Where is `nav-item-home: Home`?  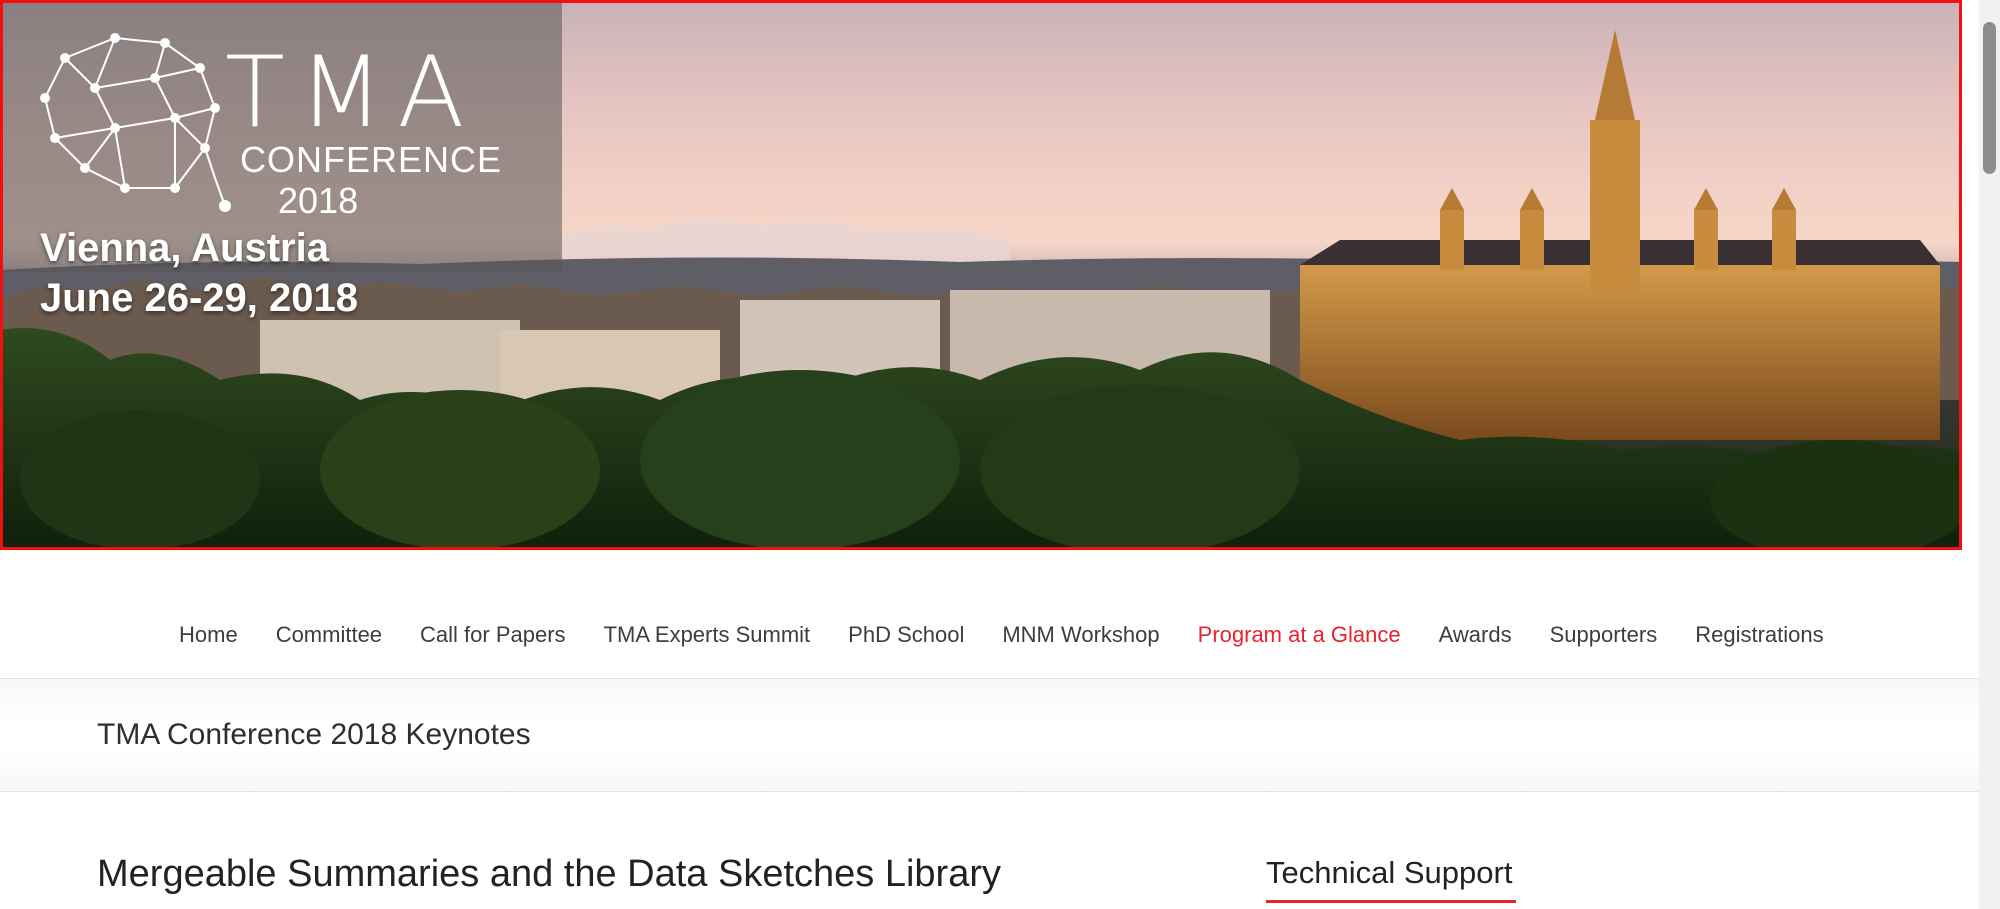 nav-item-home: Home is located at coordinates (208, 635).